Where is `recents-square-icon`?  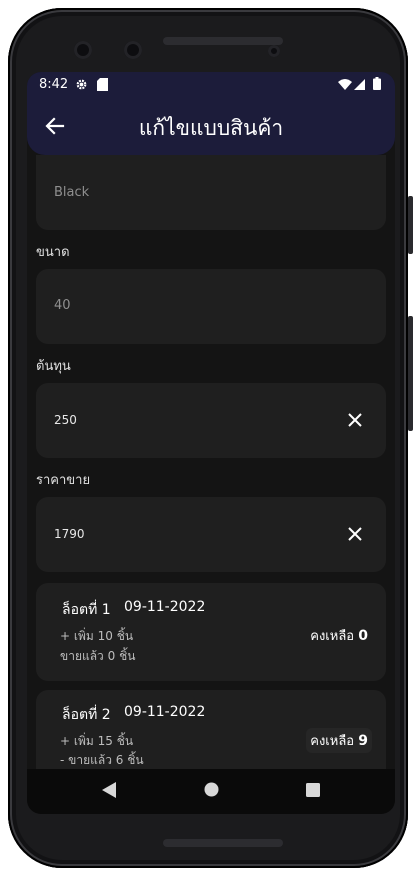
recents-square-icon is located at coordinates (313, 791).